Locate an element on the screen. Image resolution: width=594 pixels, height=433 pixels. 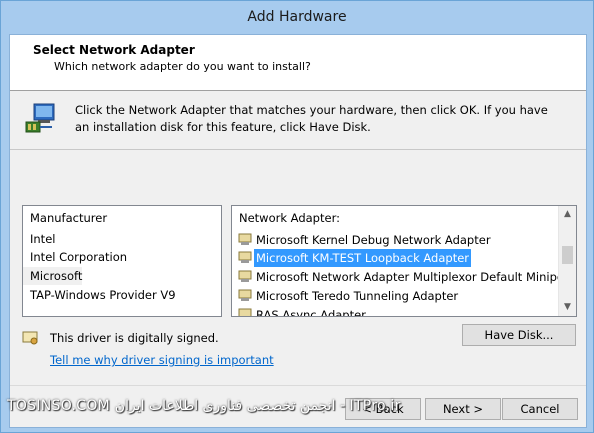
adapter-scrollbar: ▲ ▼ is located at coordinates (567, 261).